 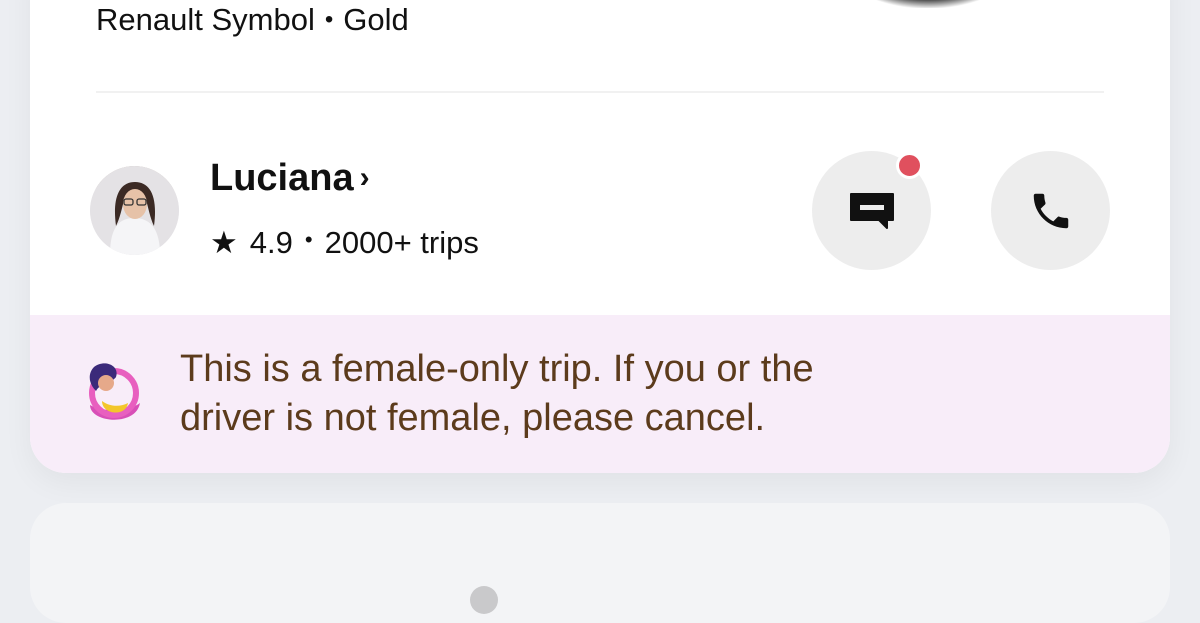 I want to click on vehicle-color: Gold, so click(x=376, y=19).